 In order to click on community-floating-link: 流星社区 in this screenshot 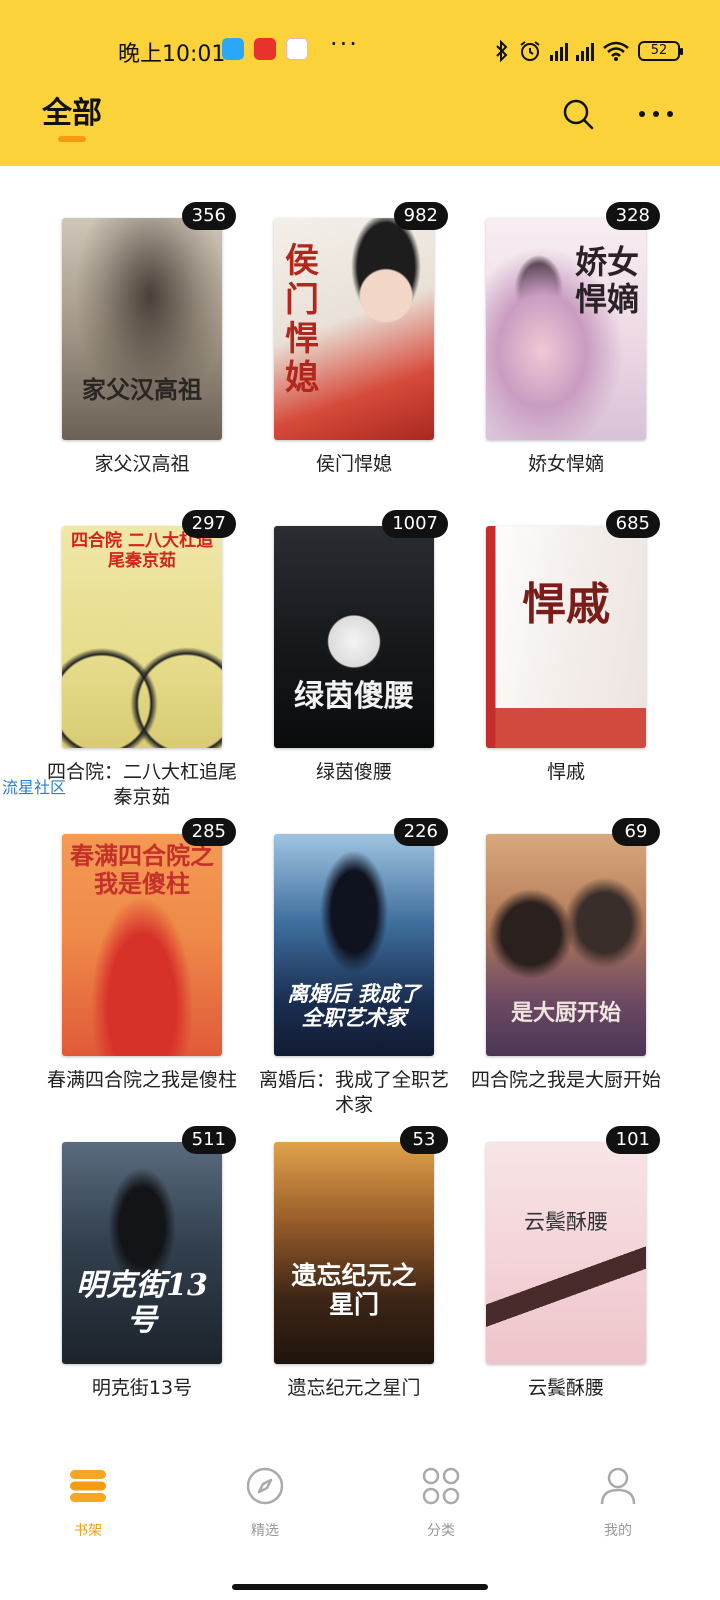, I will do `click(34, 786)`.